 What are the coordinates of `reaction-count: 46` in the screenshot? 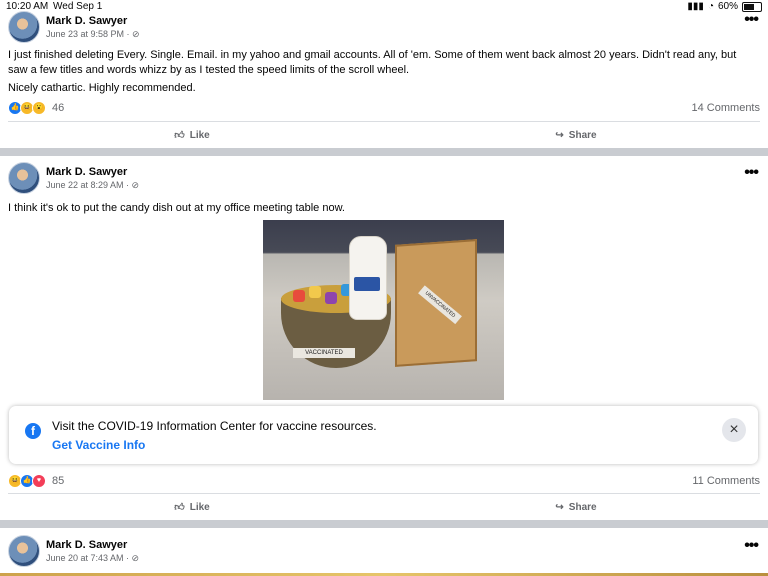 It's located at (58, 108).